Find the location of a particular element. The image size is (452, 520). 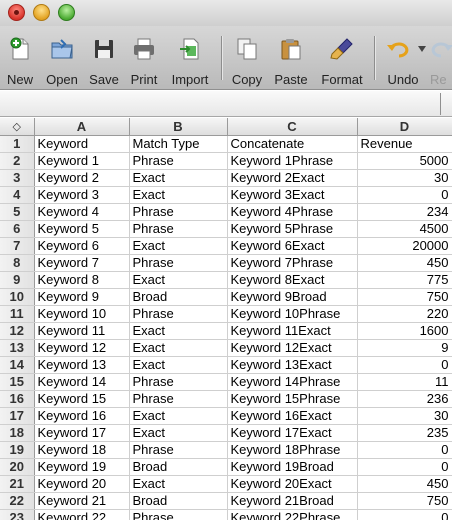

cell-revenue: 20000 is located at coordinates (404, 246).